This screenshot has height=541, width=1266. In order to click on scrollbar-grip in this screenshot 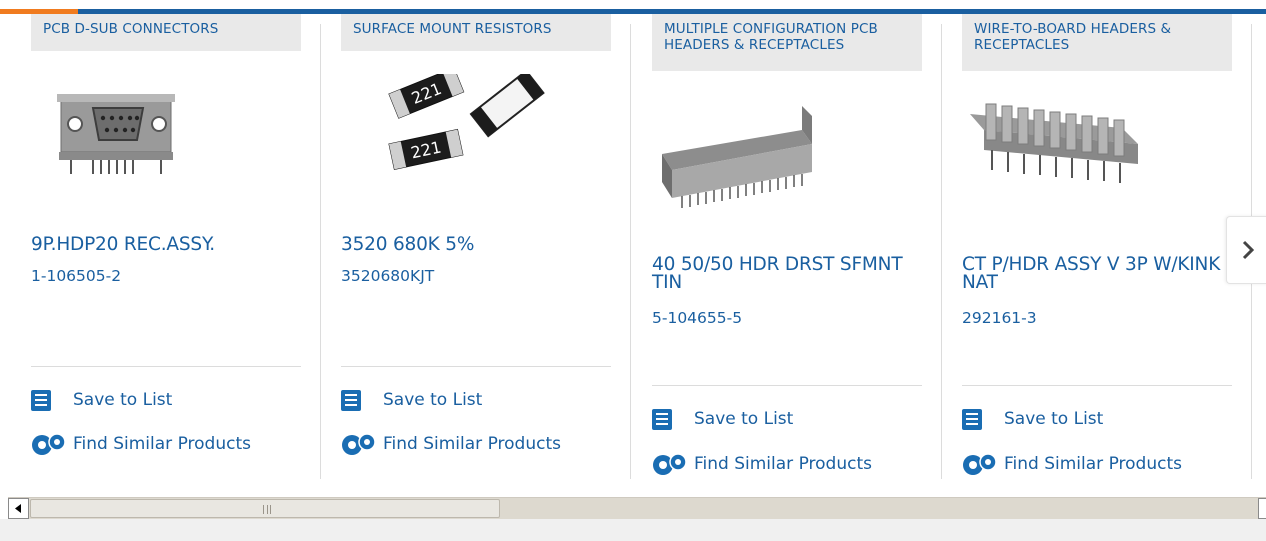, I will do `click(267, 509)`.